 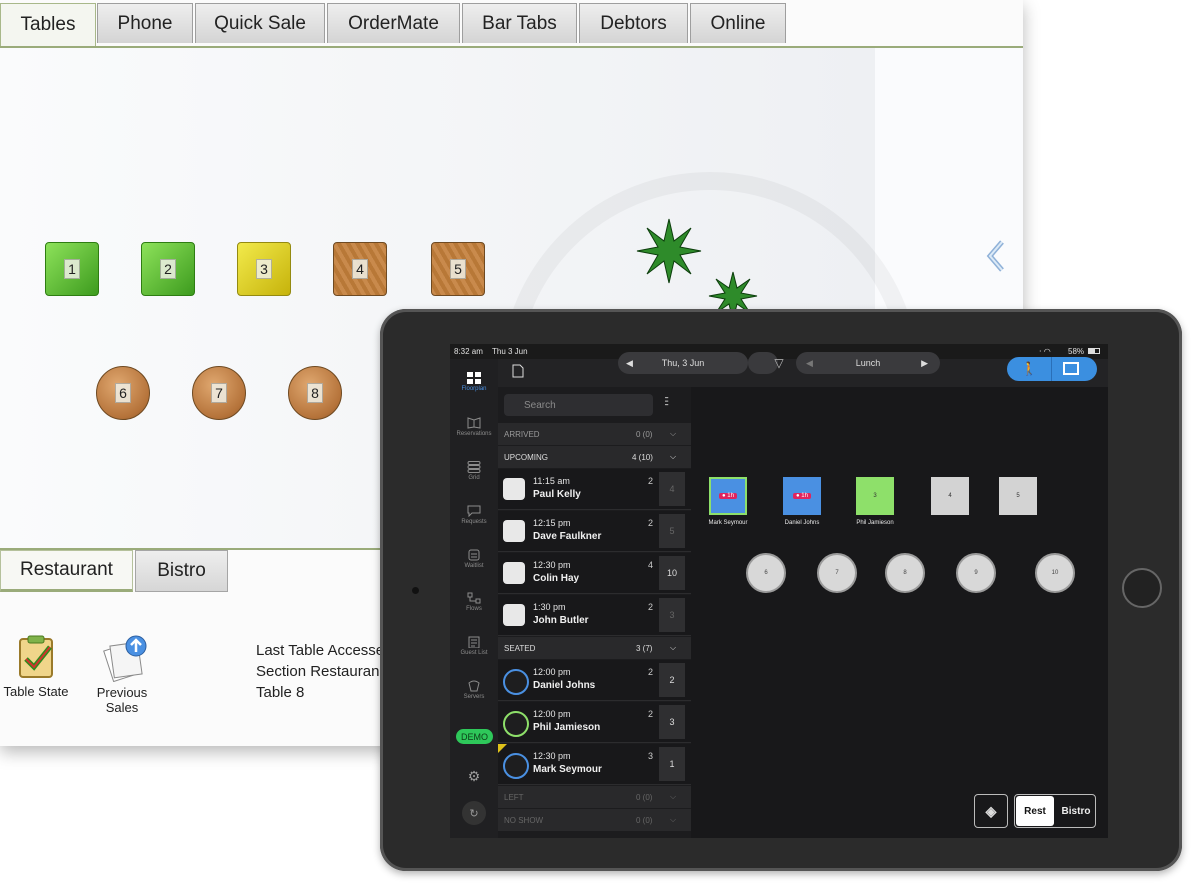 What do you see at coordinates (738, 23) in the screenshot?
I see `tab-online: Online` at bounding box center [738, 23].